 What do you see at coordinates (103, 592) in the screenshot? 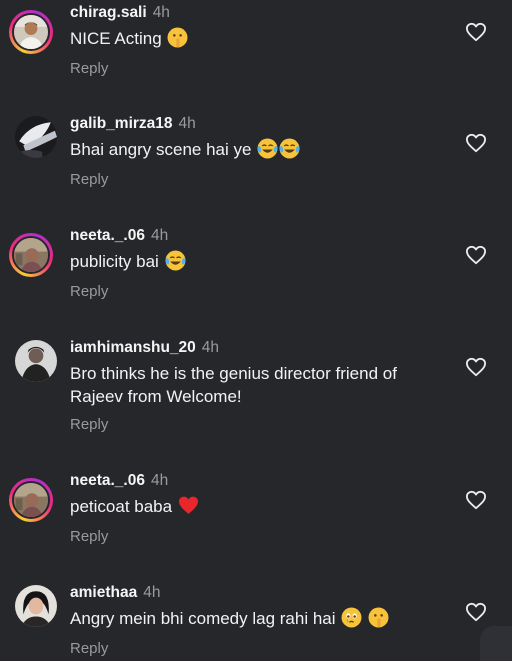
I see `username: amiethaa` at bounding box center [103, 592].